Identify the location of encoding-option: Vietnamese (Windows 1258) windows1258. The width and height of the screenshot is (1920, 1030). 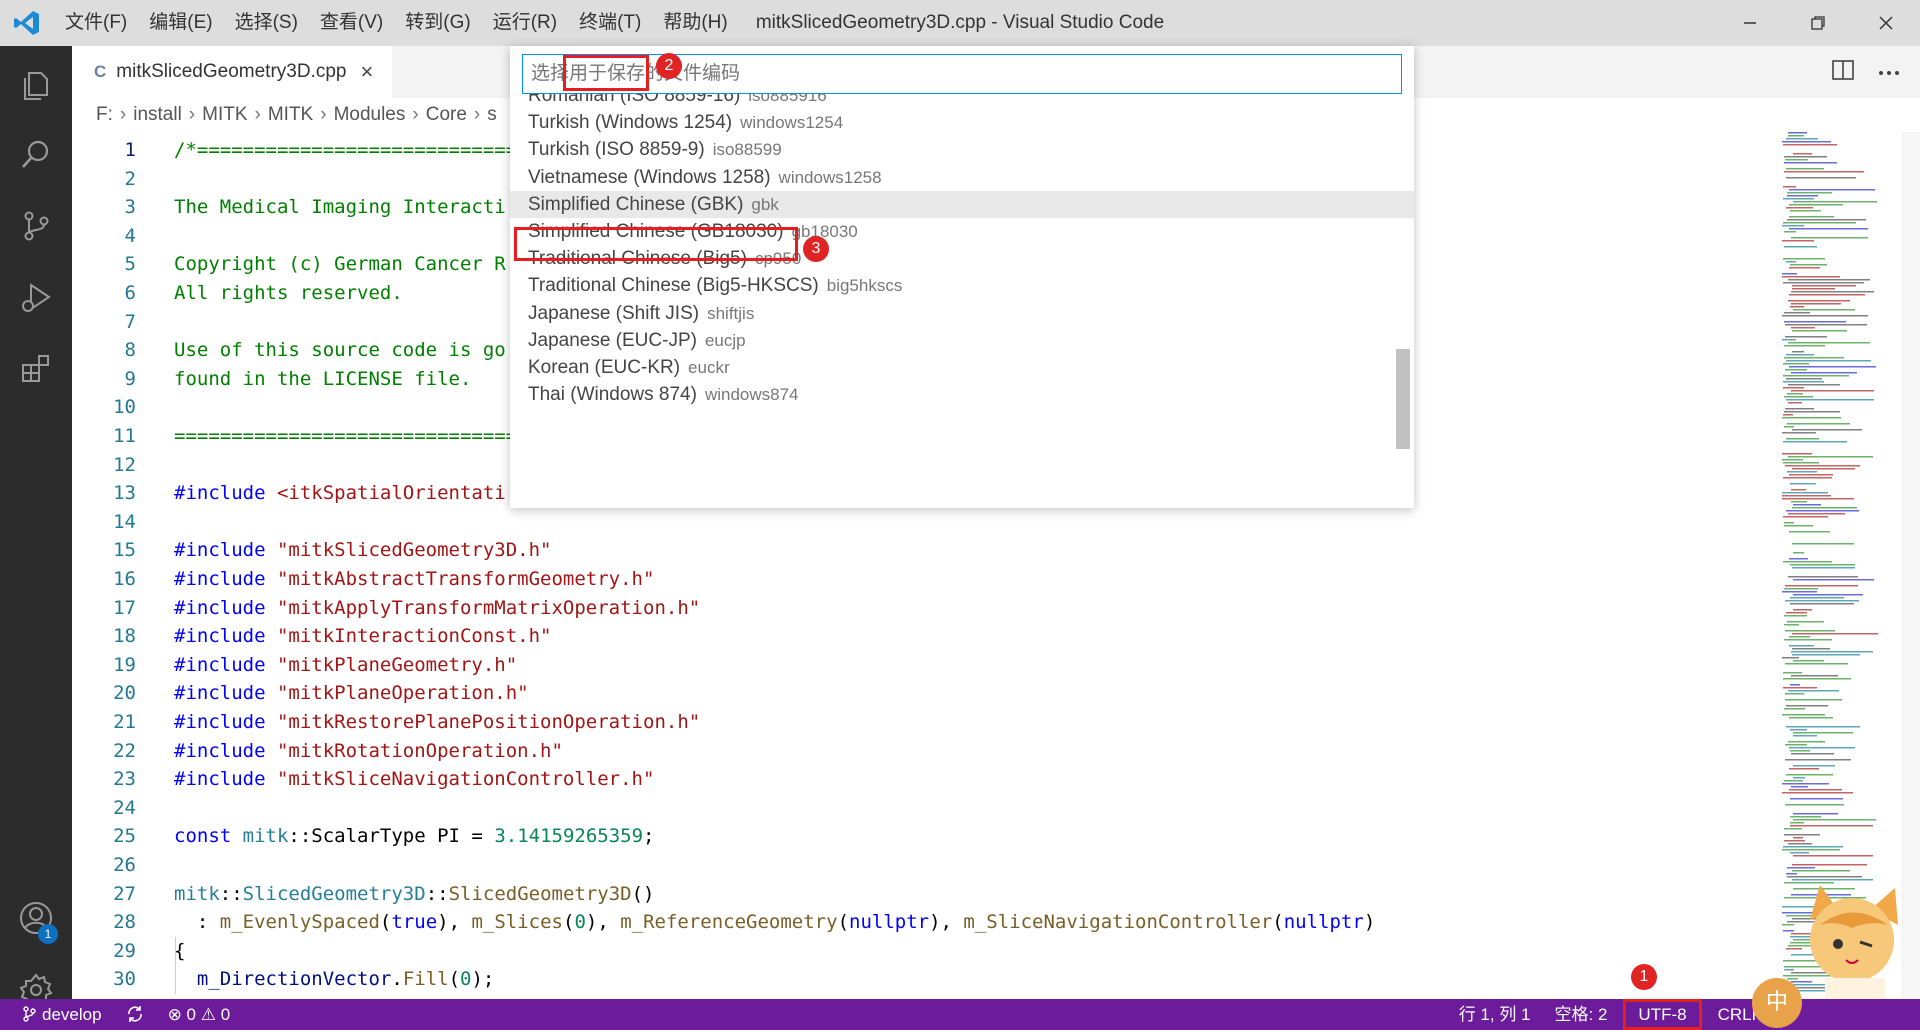
(962, 177).